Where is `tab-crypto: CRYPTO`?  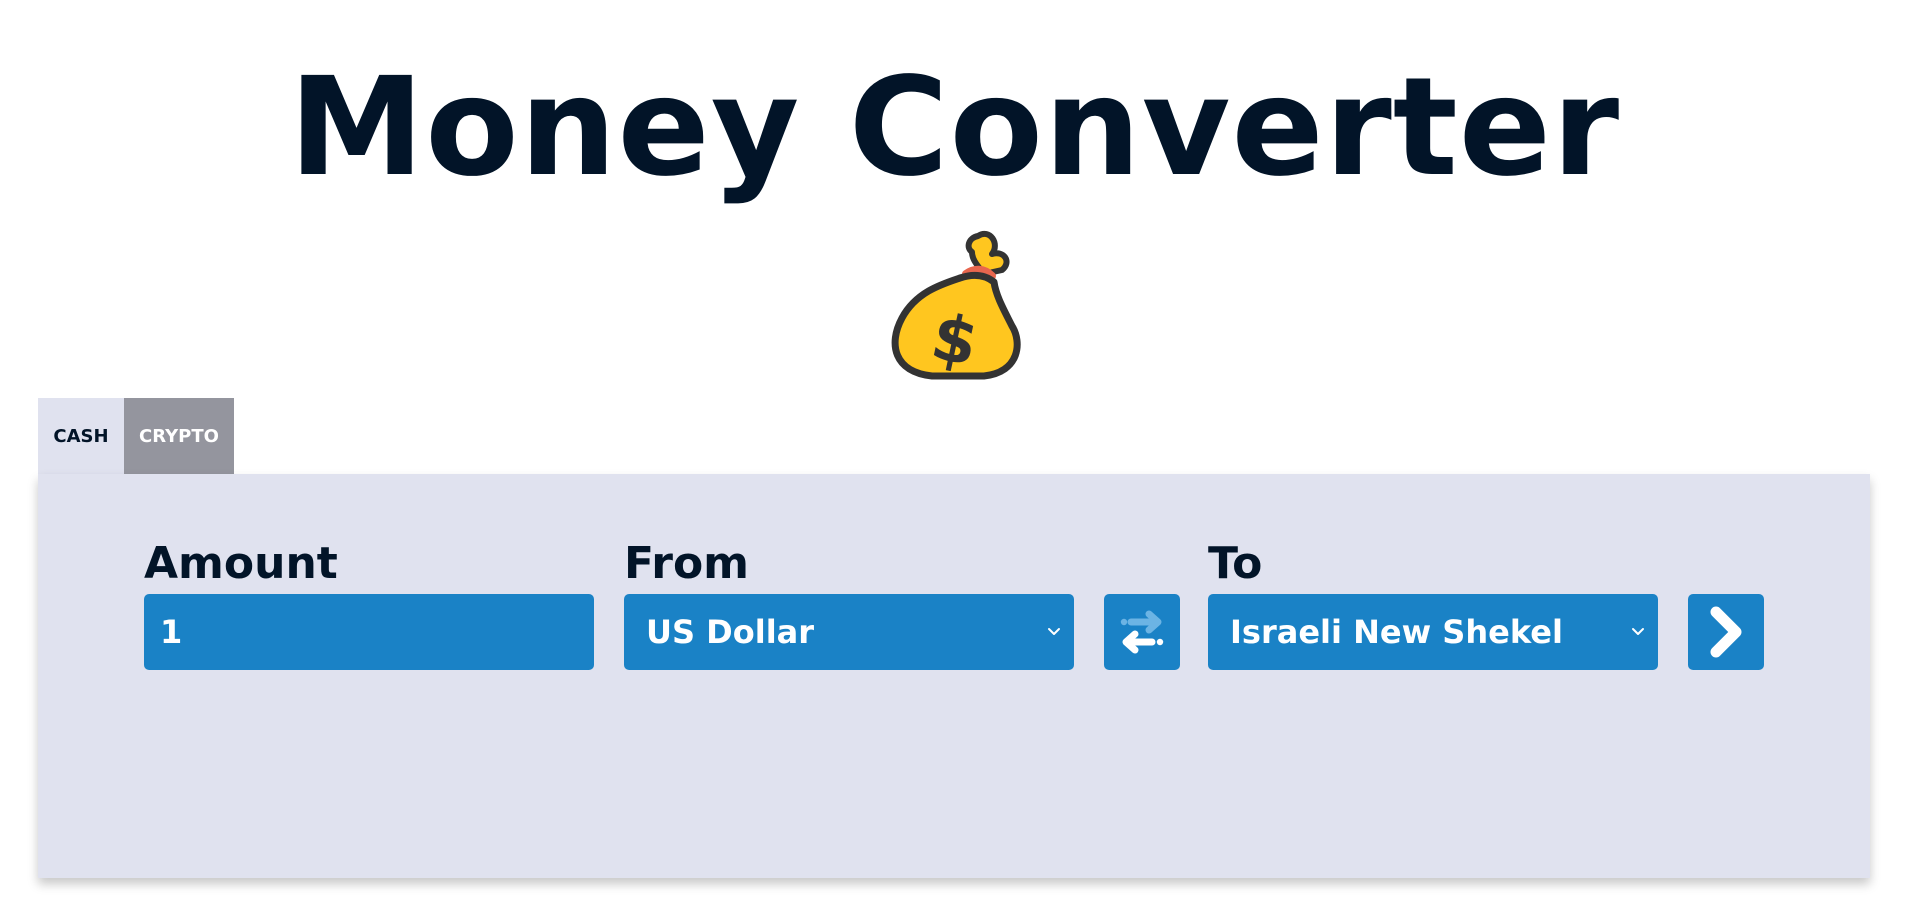
tab-crypto: CRYPTO is located at coordinates (179, 436).